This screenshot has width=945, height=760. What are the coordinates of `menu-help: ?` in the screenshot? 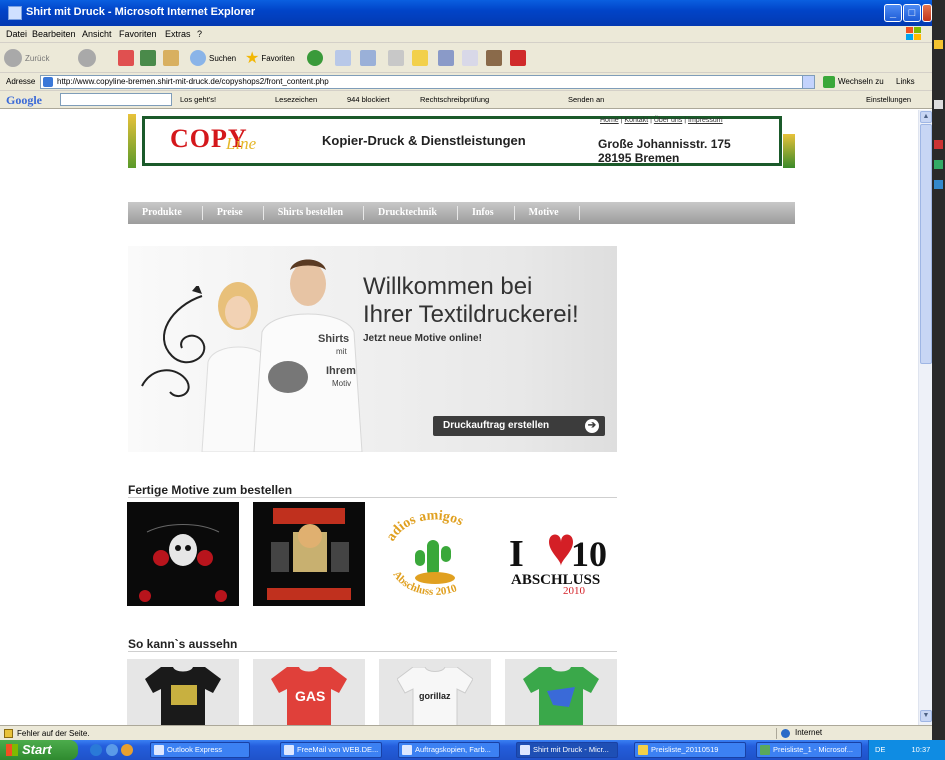 It's located at (199, 34).